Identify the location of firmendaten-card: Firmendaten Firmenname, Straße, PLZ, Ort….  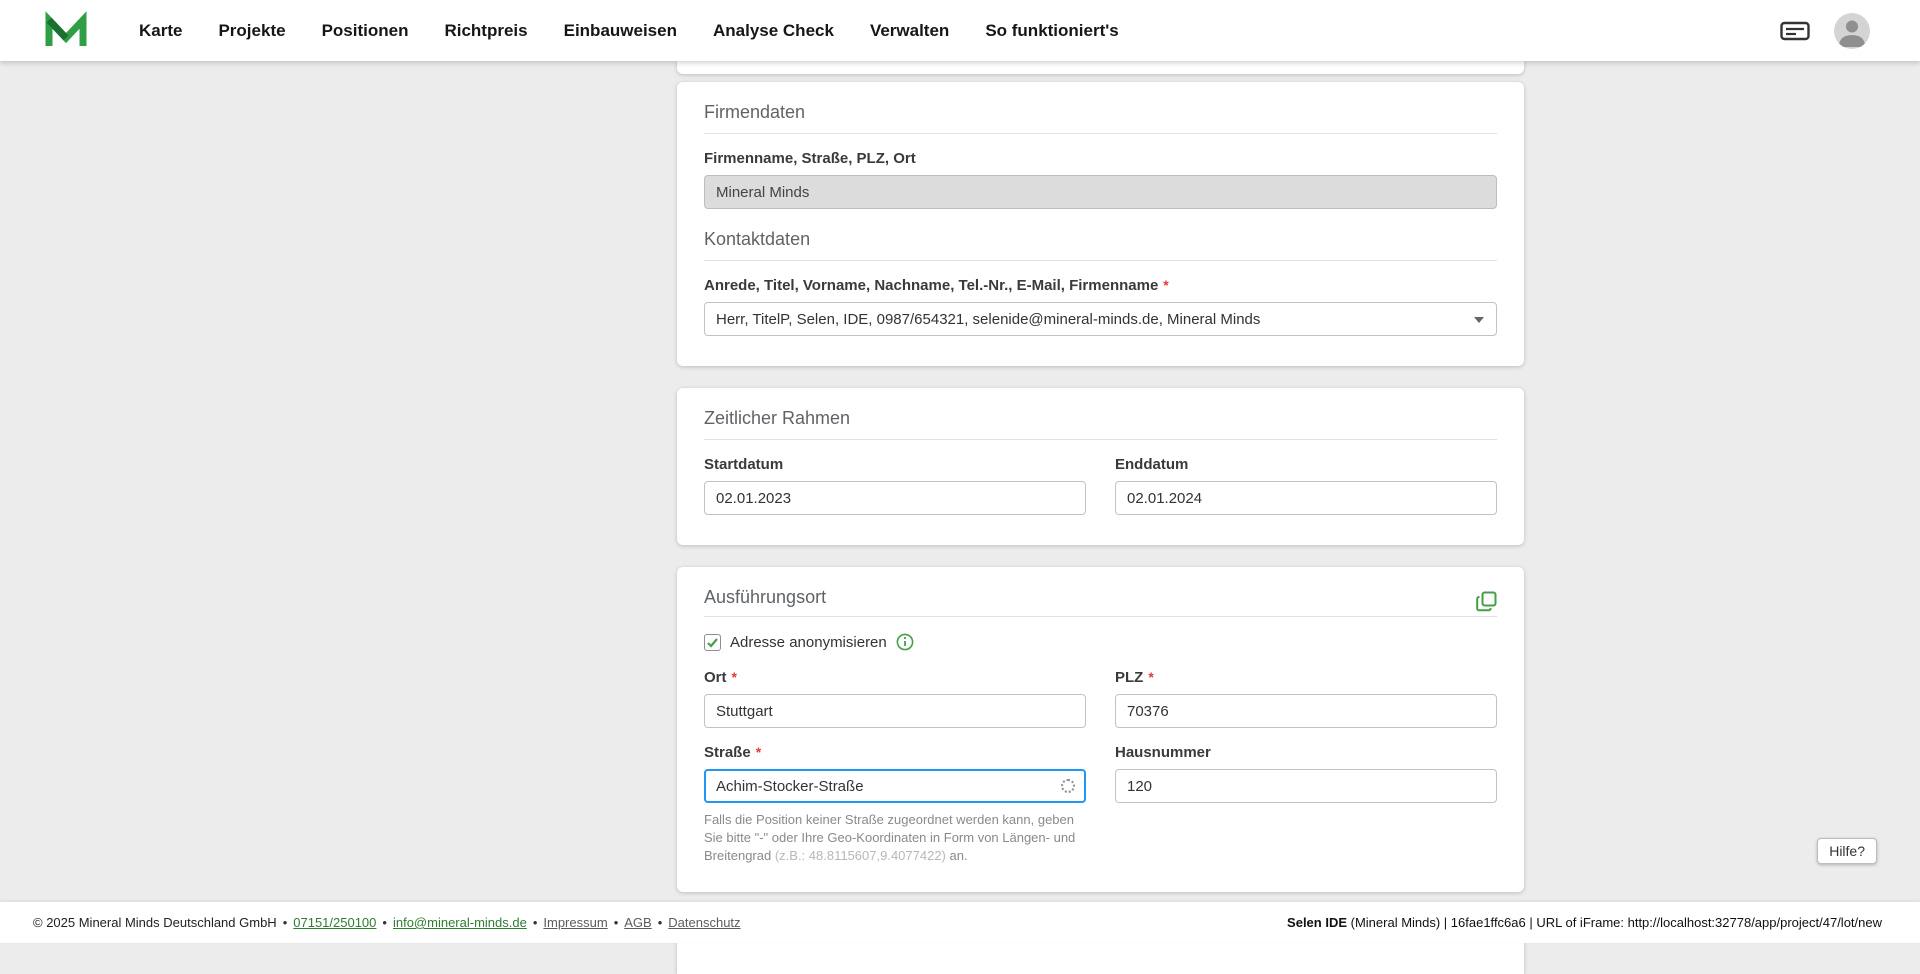
(1100, 224).